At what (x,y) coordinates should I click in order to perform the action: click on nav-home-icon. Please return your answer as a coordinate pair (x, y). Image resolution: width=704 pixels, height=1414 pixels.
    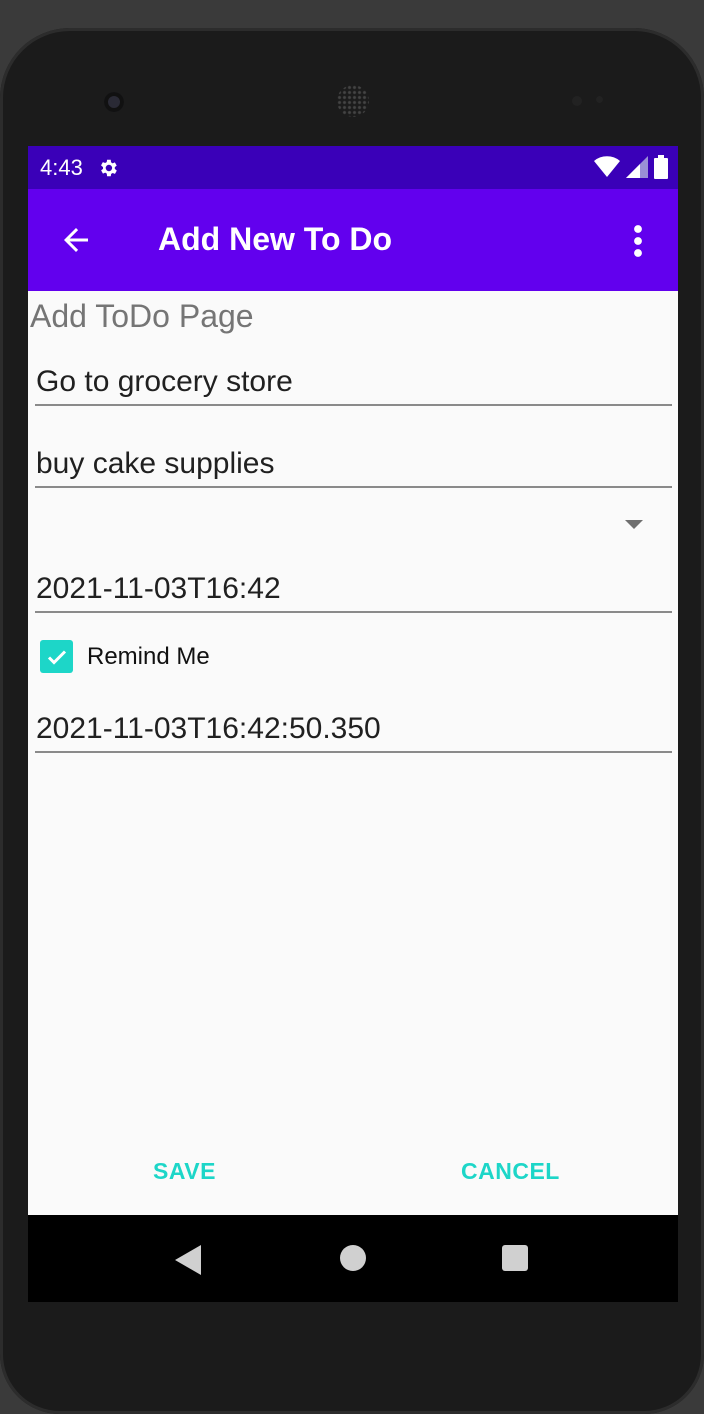
    Looking at the image, I should click on (353, 1258).